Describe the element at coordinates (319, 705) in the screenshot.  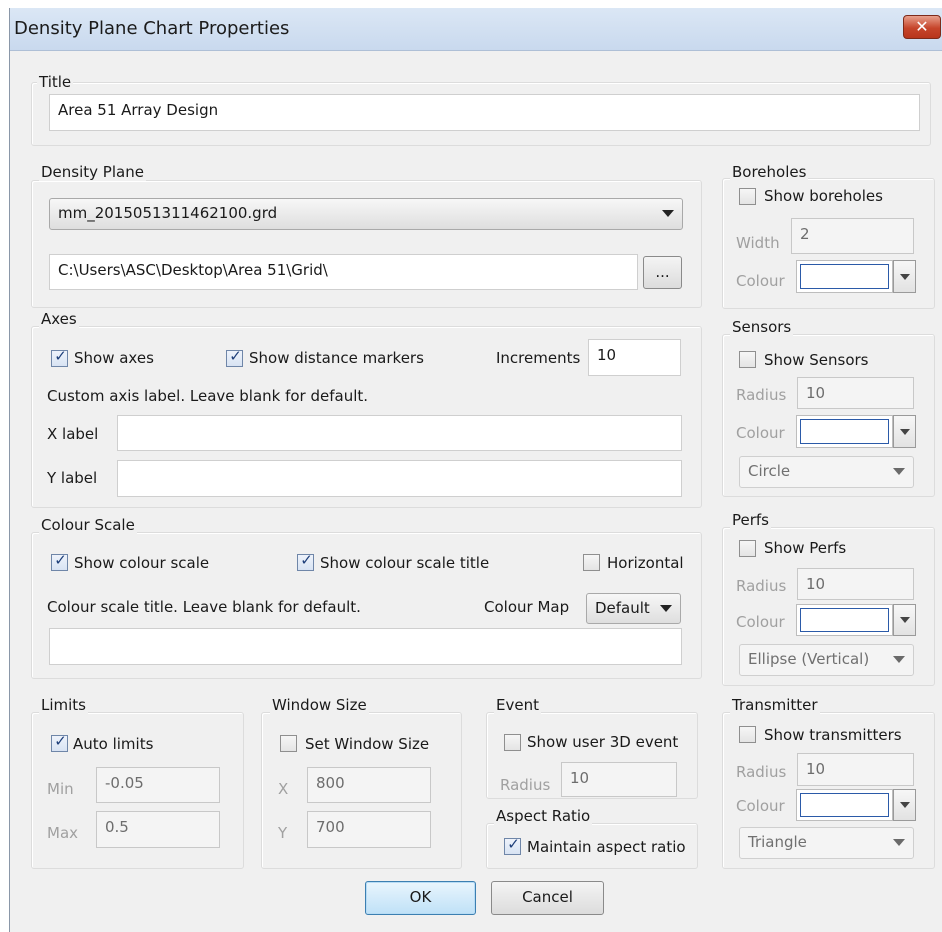
I see `window-size-legend: Window Size` at that location.